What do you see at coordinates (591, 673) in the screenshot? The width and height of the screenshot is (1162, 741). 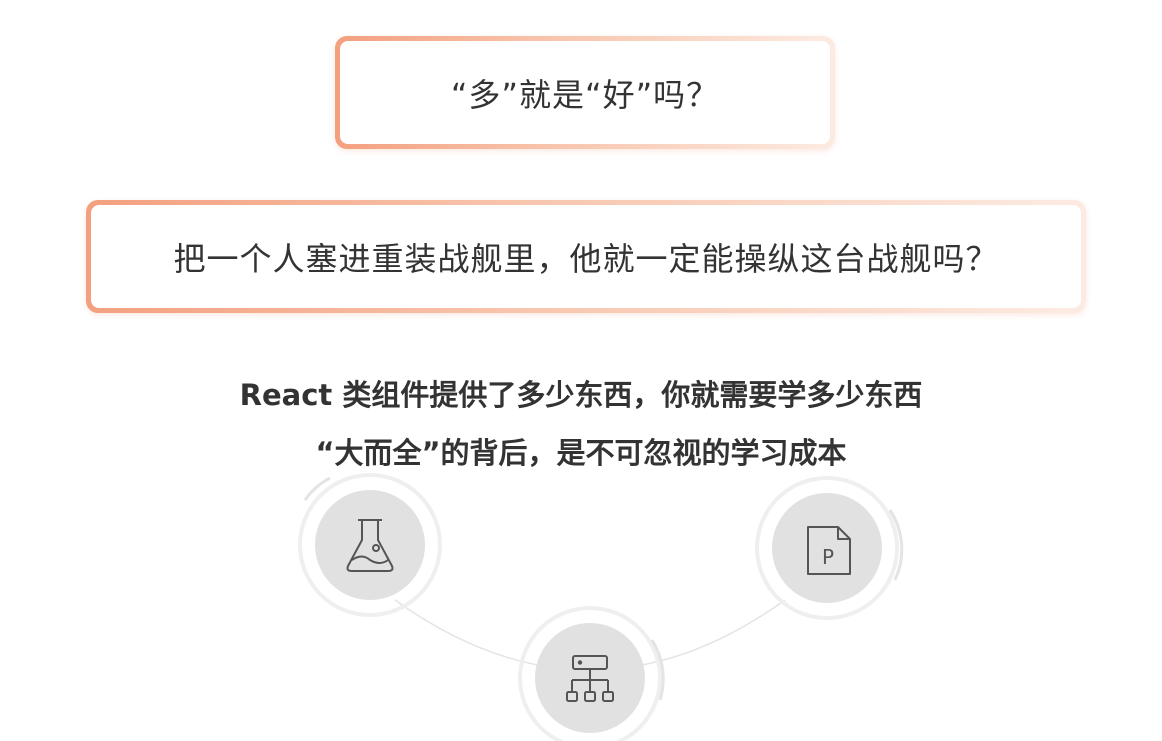 I see `node-hierarchy` at bounding box center [591, 673].